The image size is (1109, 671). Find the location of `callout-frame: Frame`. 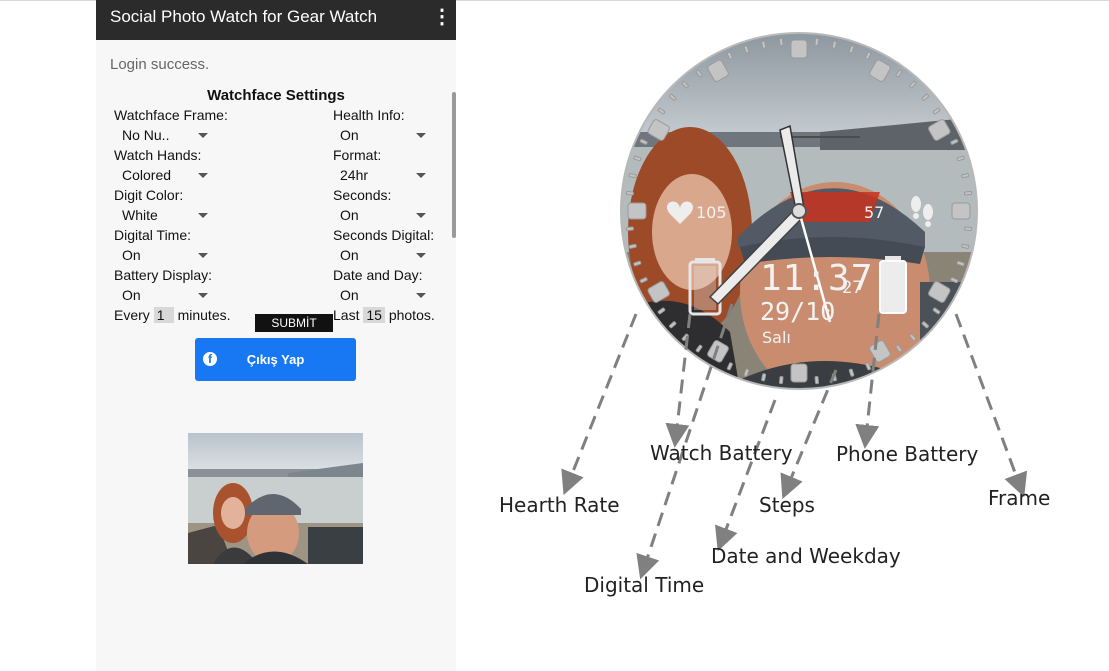

callout-frame: Frame is located at coordinates (1019, 498).